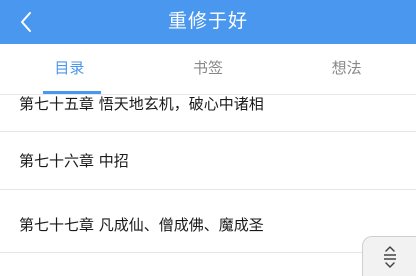 The image size is (416, 276). I want to click on page-title: 重修于好, so click(207, 21).